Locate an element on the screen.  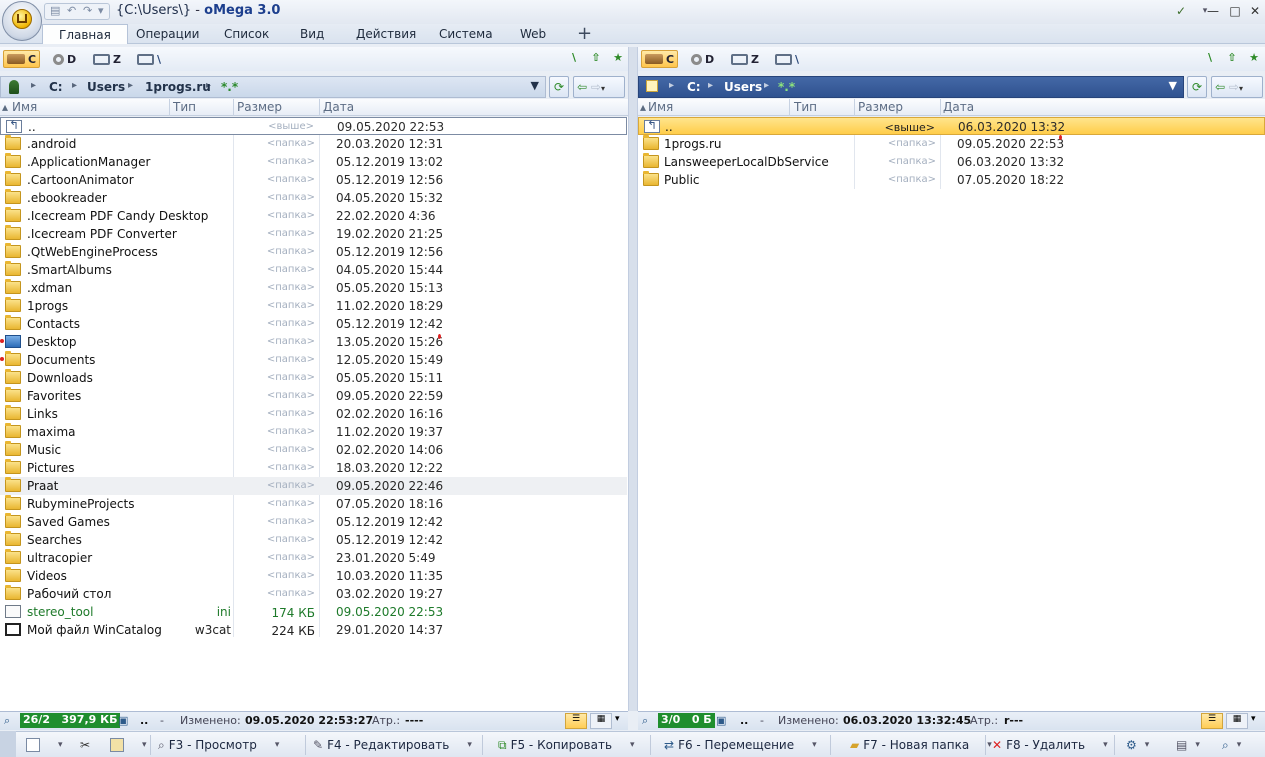
left-col-type: Тип is located at coordinates (184, 107).